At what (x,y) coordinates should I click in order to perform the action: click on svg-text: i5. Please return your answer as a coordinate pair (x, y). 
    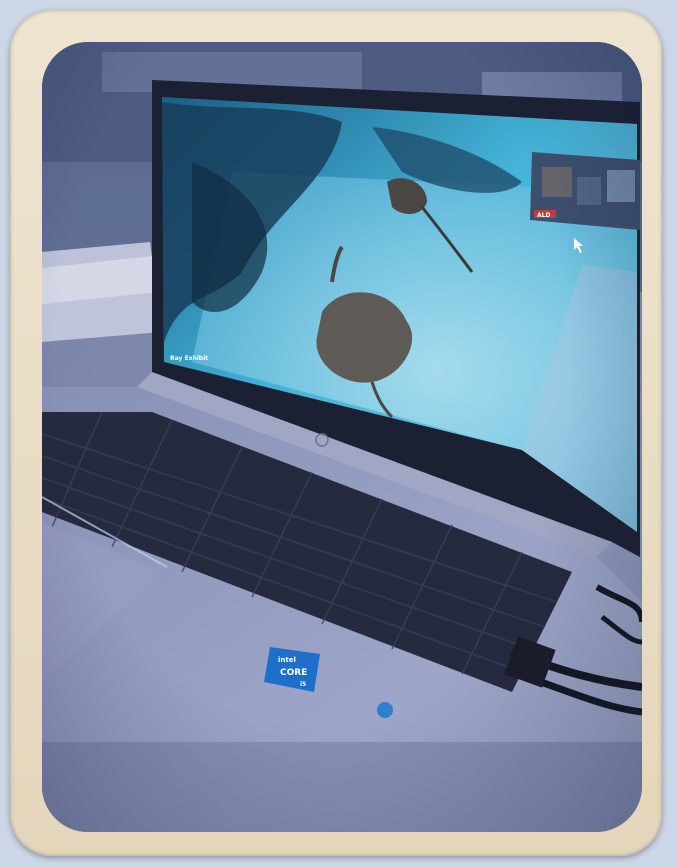
    Looking at the image, I should click on (303, 684).